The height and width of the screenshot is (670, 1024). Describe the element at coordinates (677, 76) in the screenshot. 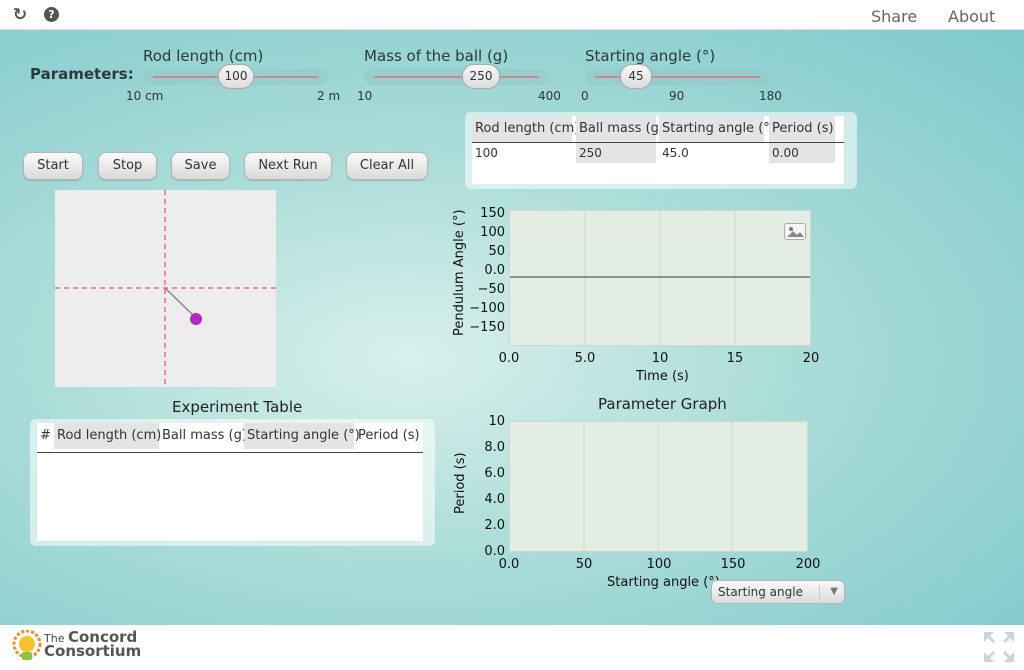

I see `angle-slider: 45` at that location.